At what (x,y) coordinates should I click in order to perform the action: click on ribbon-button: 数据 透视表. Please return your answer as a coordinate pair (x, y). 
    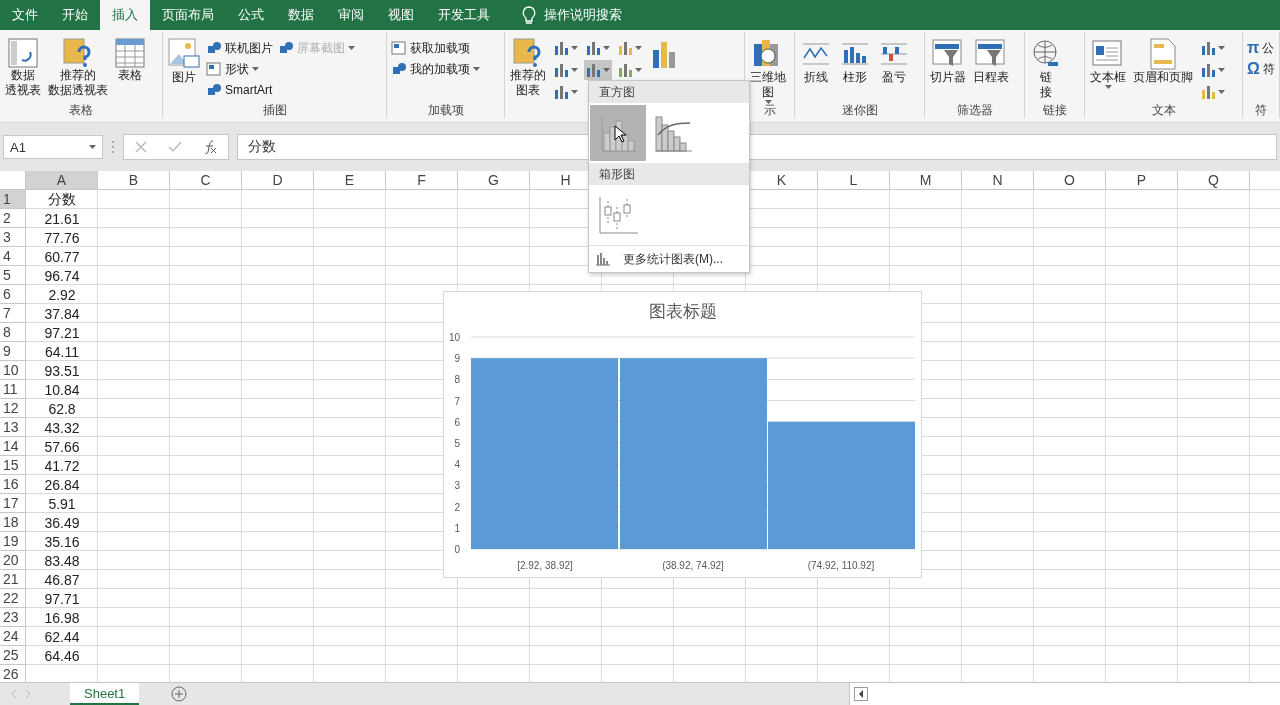
    Looking at the image, I should click on (23, 68).